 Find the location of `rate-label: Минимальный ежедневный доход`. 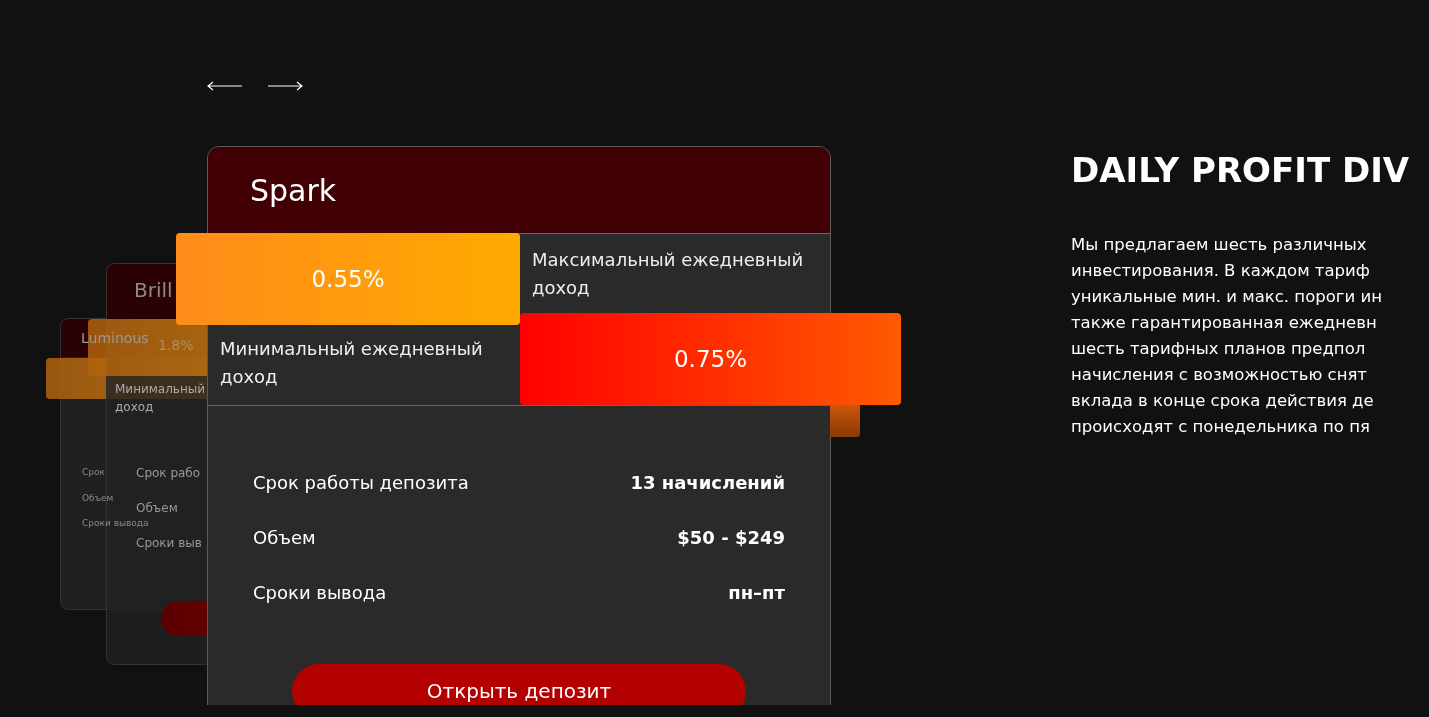

rate-label: Минимальный ежедневный доход is located at coordinates (351, 363).